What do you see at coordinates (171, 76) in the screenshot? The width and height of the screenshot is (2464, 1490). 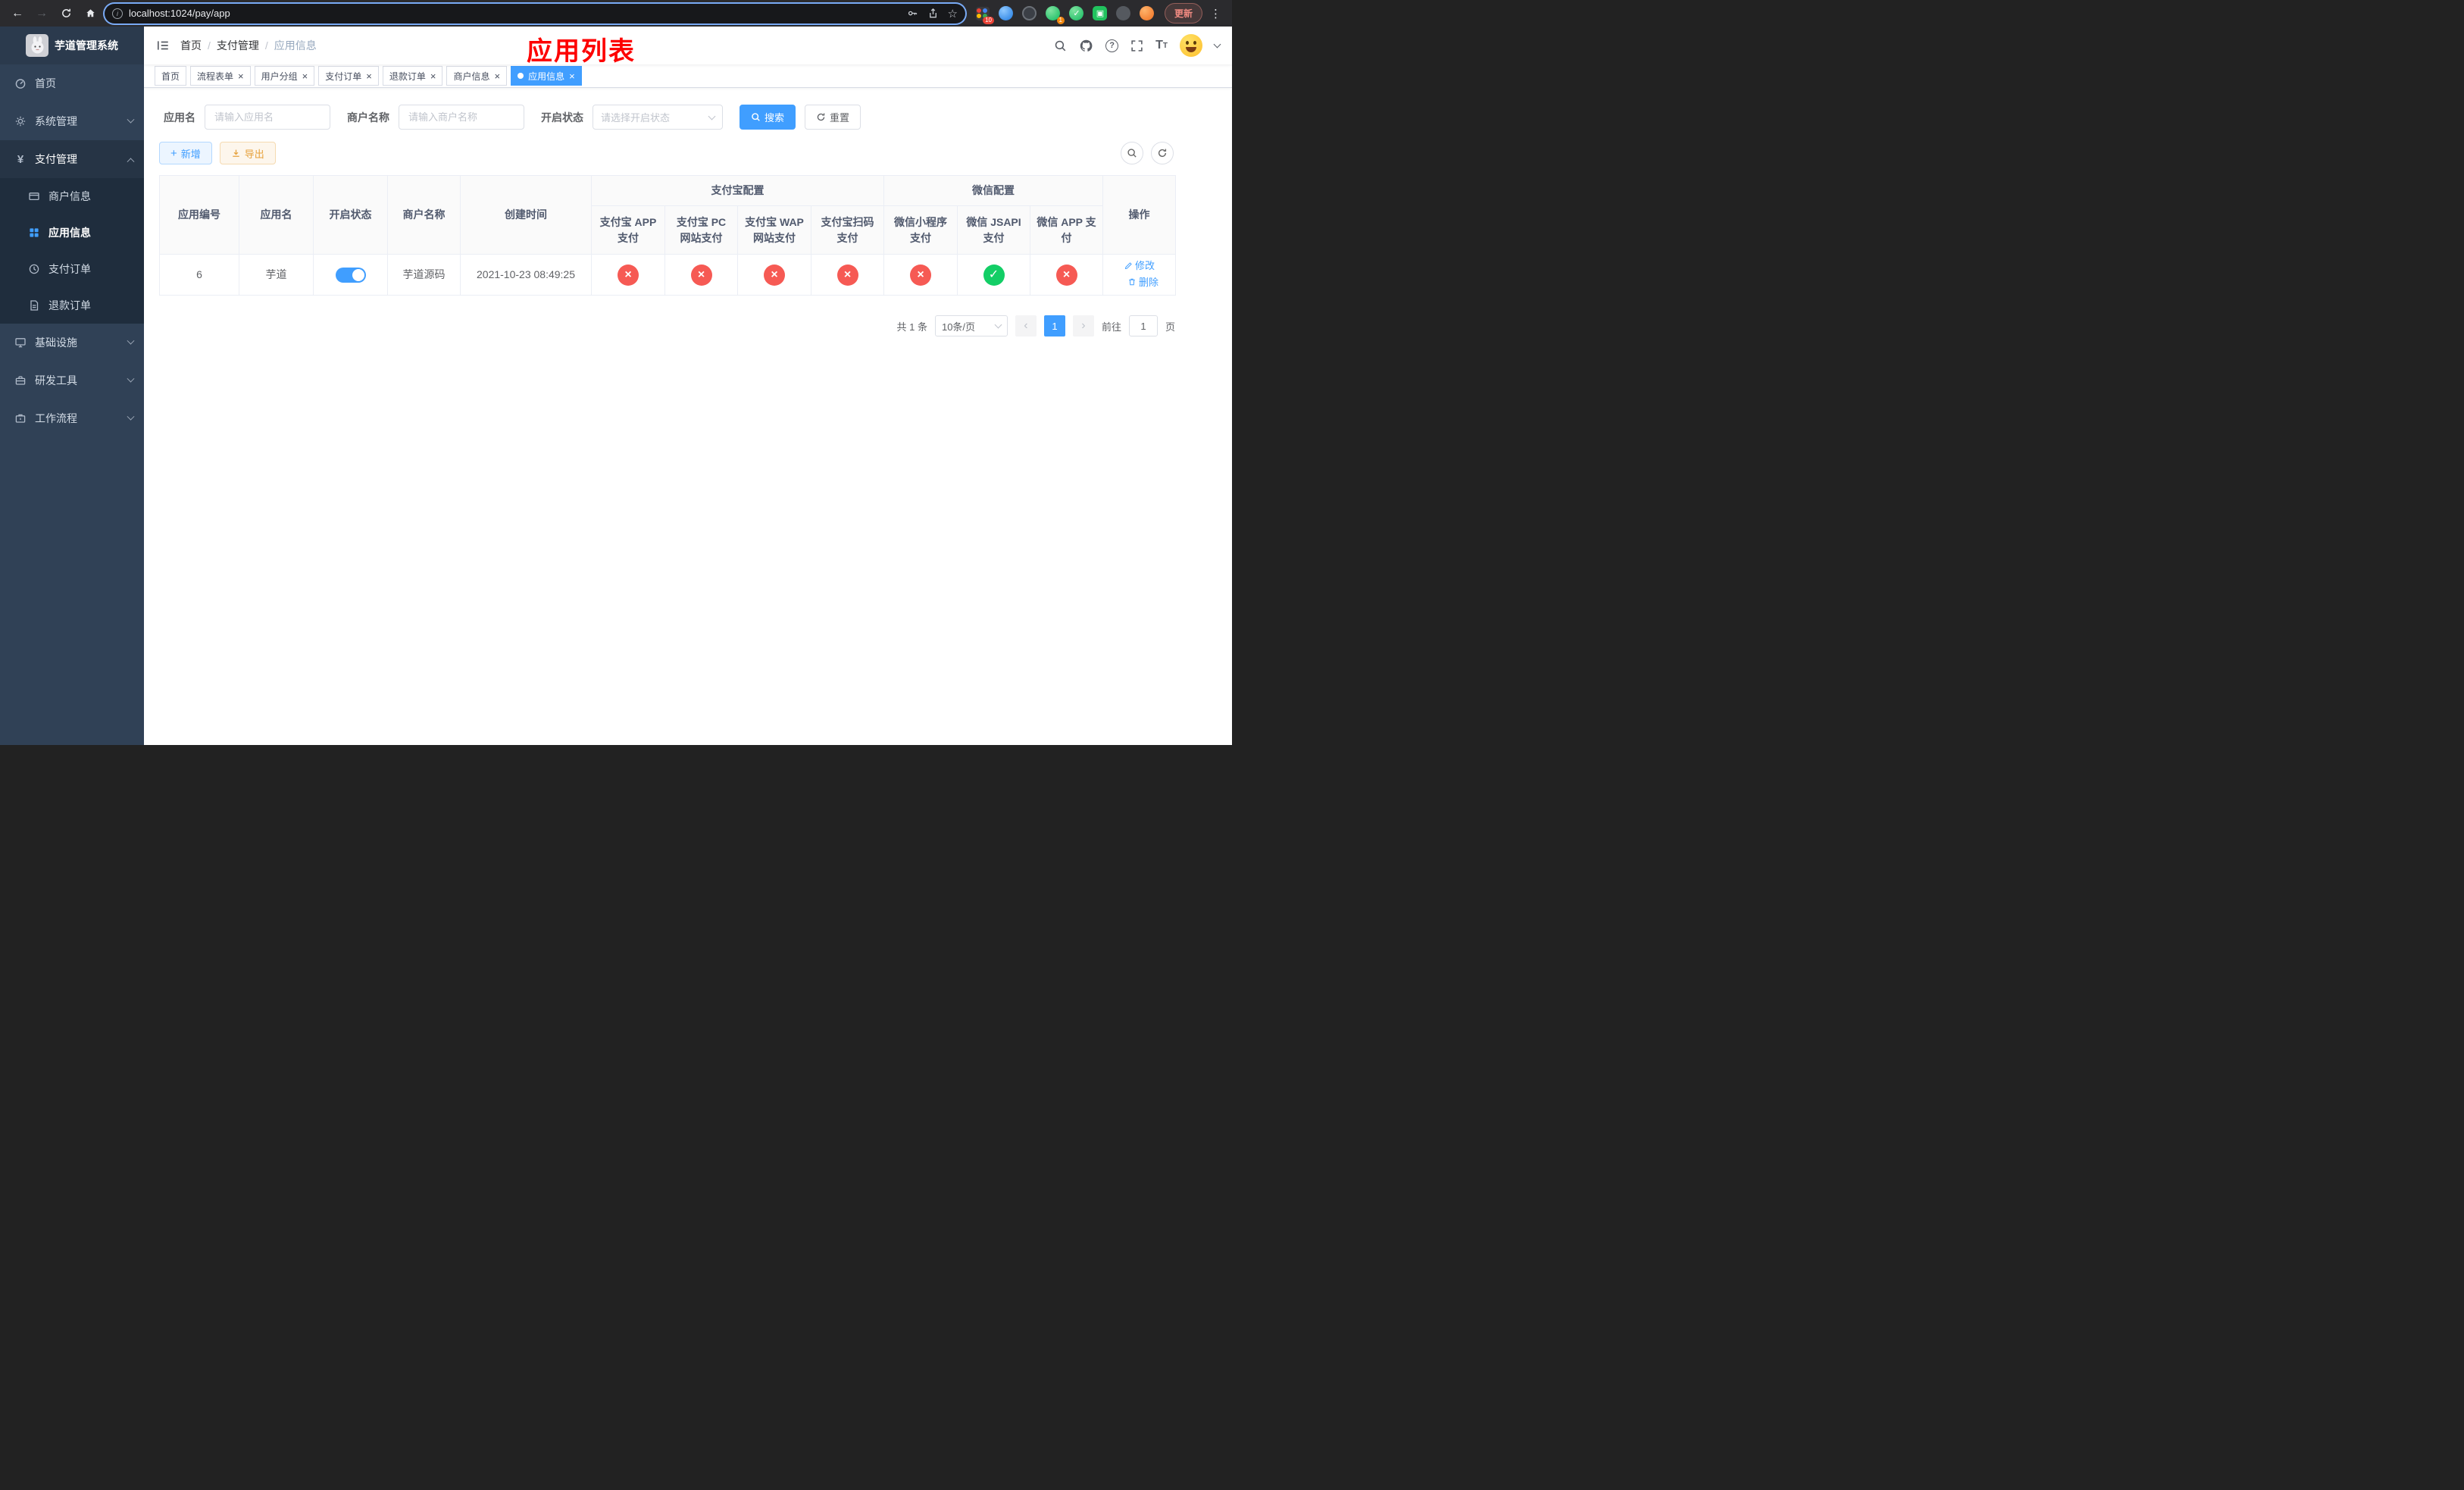 I see `tab-home: 首页` at bounding box center [171, 76].